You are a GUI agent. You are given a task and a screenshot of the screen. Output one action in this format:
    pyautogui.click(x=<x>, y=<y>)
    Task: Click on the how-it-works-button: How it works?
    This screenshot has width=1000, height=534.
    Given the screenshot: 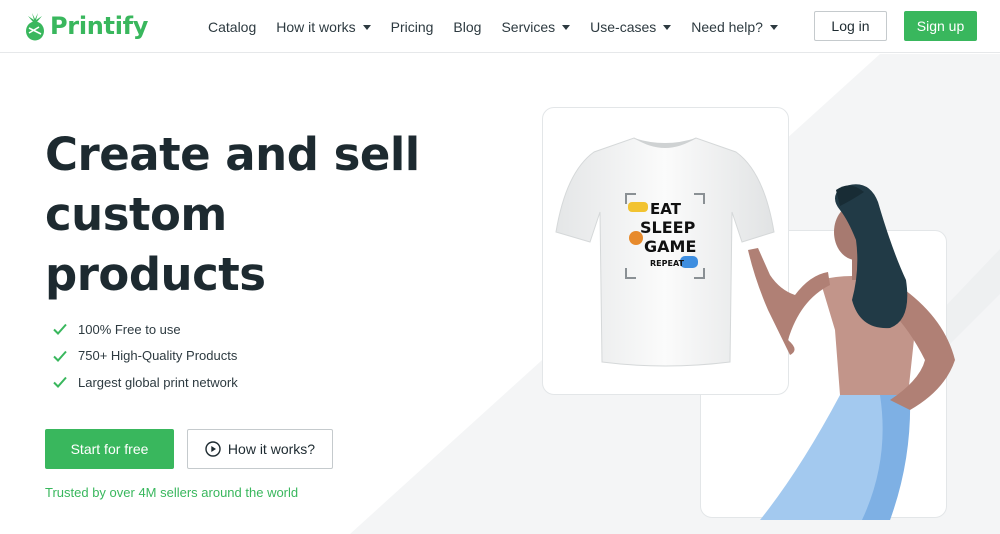 What is the action you would take?
    pyautogui.click(x=260, y=449)
    